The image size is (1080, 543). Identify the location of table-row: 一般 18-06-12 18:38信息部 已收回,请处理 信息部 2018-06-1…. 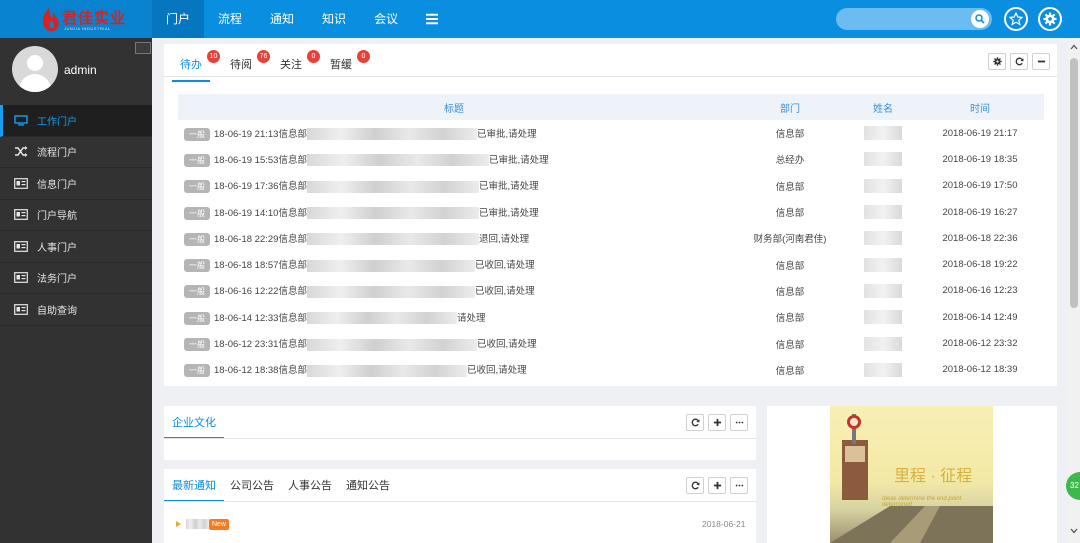
(611, 370).